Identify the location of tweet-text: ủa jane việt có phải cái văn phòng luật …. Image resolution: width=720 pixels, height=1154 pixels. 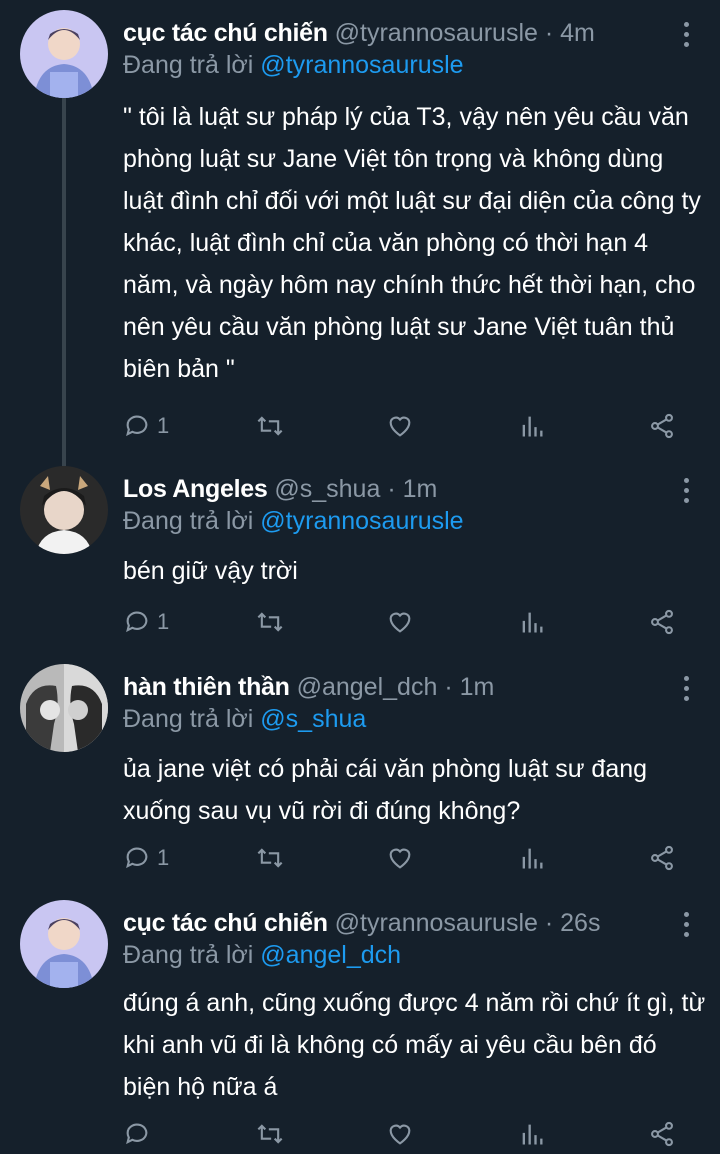
(385, 790).